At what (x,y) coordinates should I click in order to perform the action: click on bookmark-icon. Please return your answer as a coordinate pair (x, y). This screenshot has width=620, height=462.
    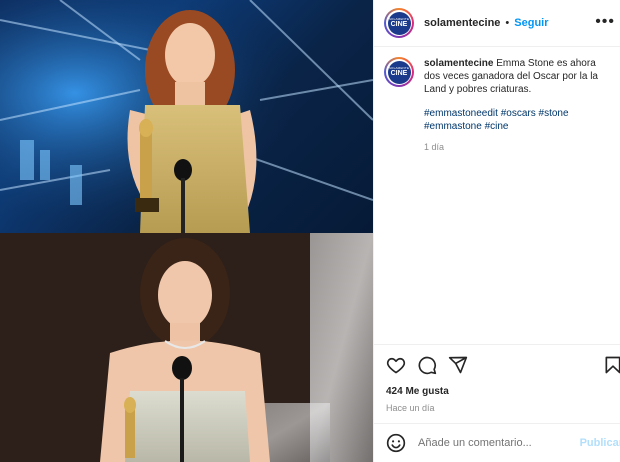
    Looking at the image, I should click on (611, 365).